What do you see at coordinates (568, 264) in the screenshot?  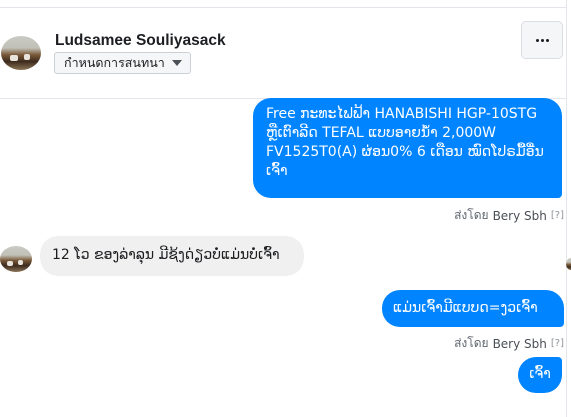 I see `read-receipt-avatar` at bounding box center [568, 264].